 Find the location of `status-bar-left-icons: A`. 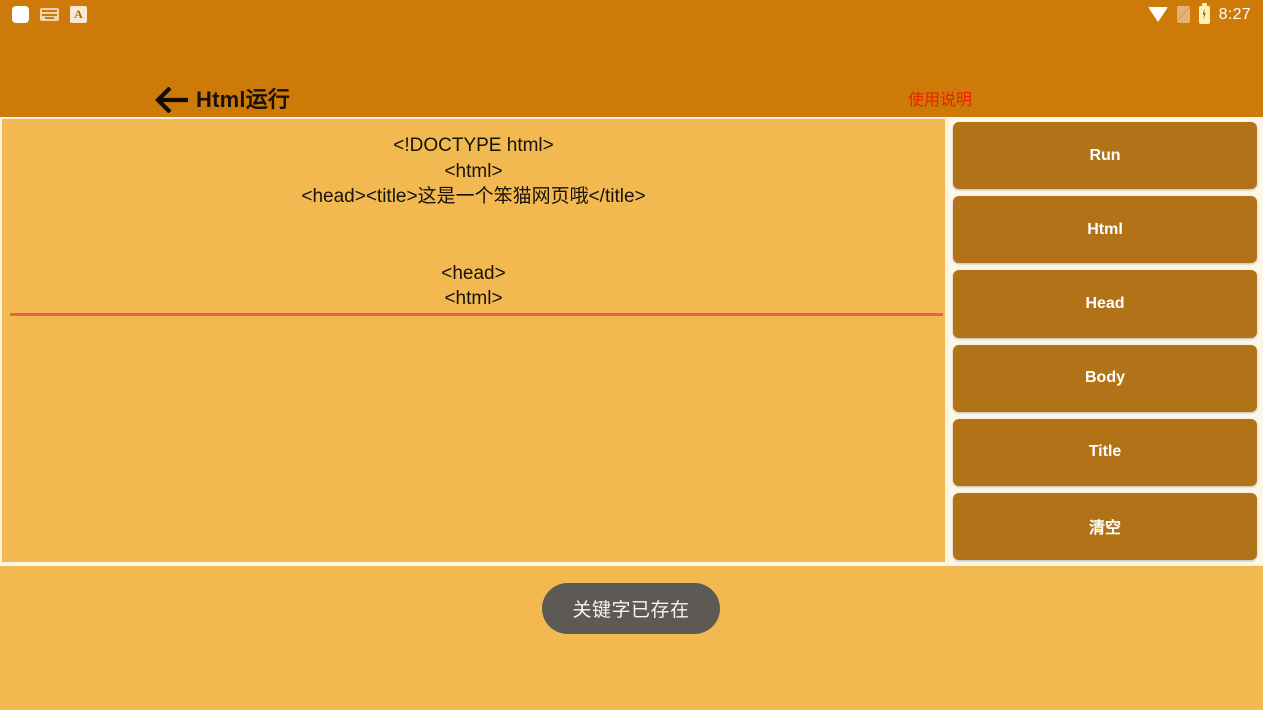

status-bar-left-icons: A is located at coordinates (49, 14).